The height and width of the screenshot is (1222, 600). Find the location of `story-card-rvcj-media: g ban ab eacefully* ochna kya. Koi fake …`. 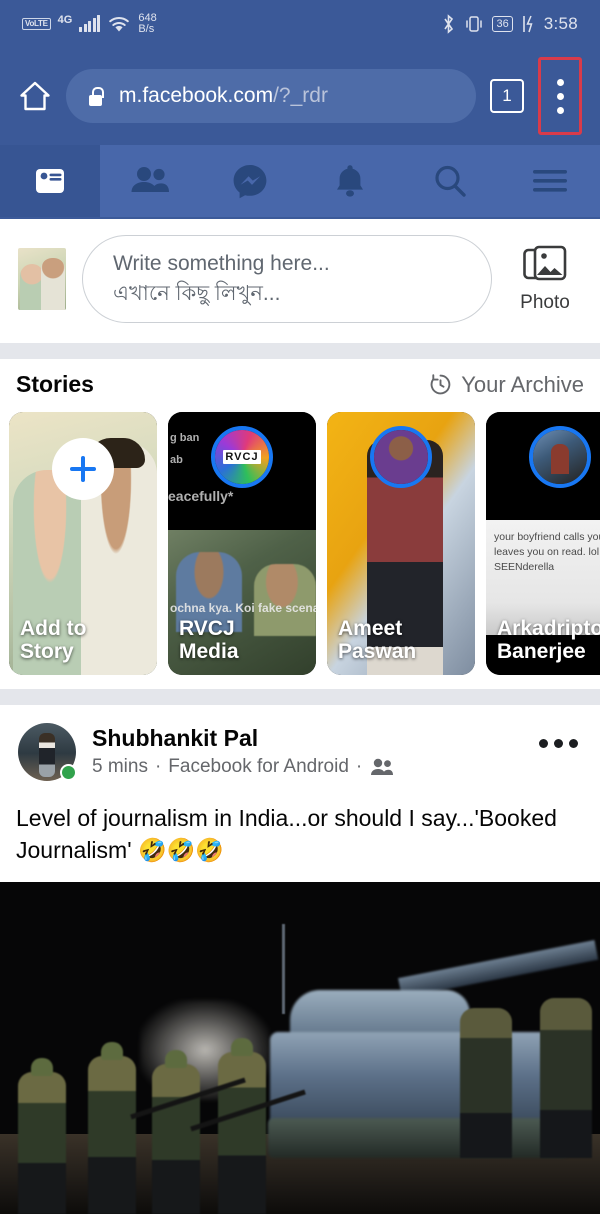

story-card-rvcj-media: g ban ab eacefully* ochna kya. Koi fake … is located at coordinates (242, 543).